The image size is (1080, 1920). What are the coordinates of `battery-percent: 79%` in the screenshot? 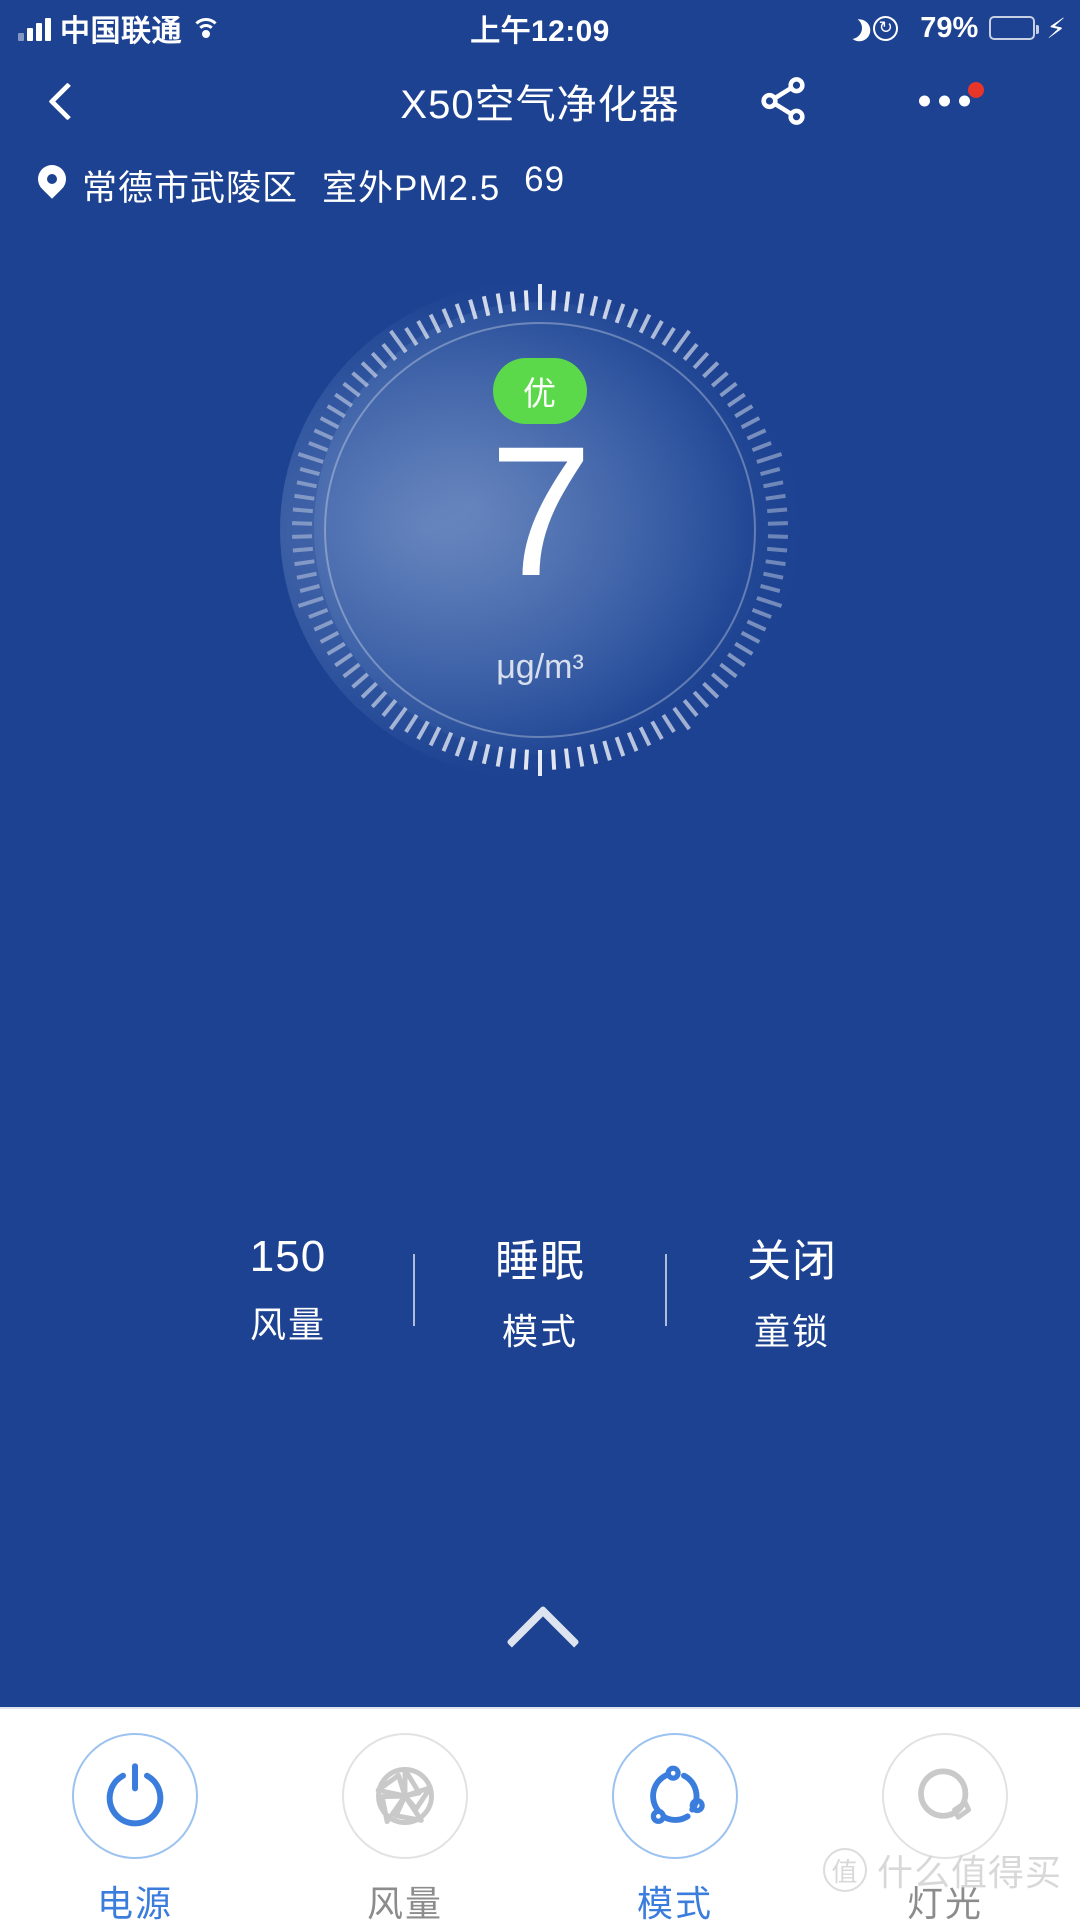 It's located at (949, 27).